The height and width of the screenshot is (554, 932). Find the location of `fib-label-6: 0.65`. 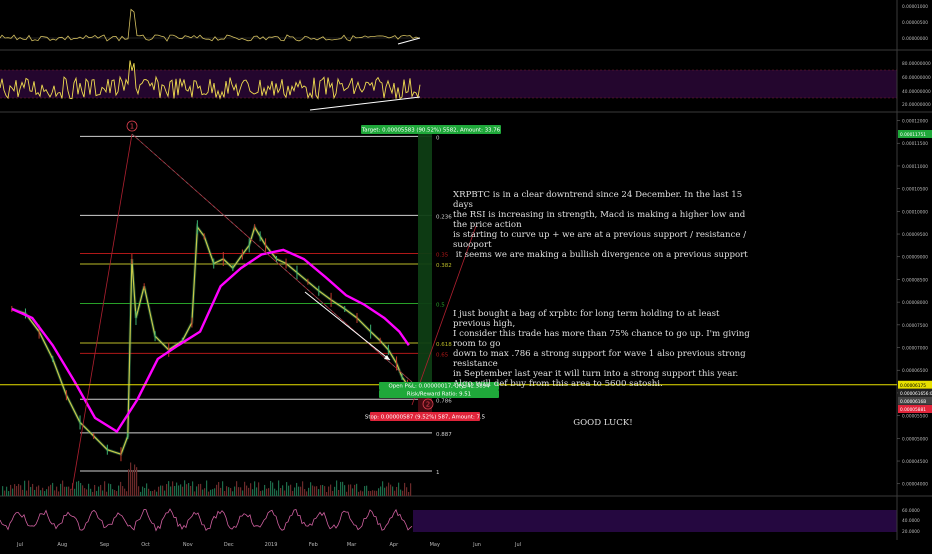

fib-label-6: 0.65 is located at coordinates (442, 355).